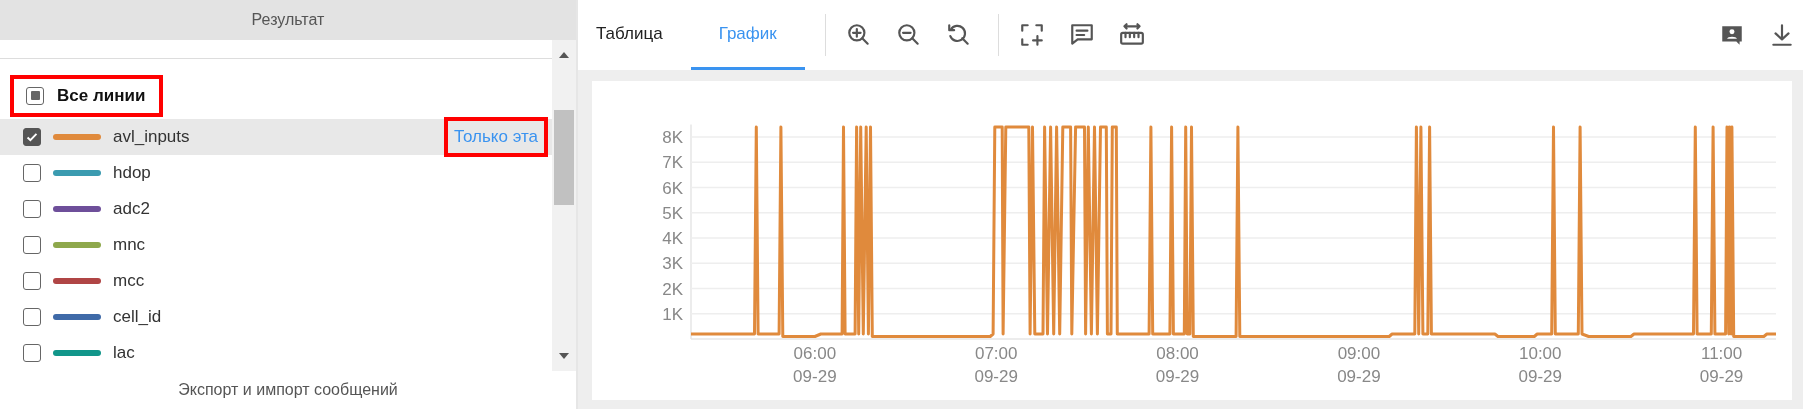 Image resolution: width=1803 pixels, height=409 pixels. Describe the element at coordinates (276, 137) in the screenshot. I see `hovered-row: avl_inputs Только эта` at that location.